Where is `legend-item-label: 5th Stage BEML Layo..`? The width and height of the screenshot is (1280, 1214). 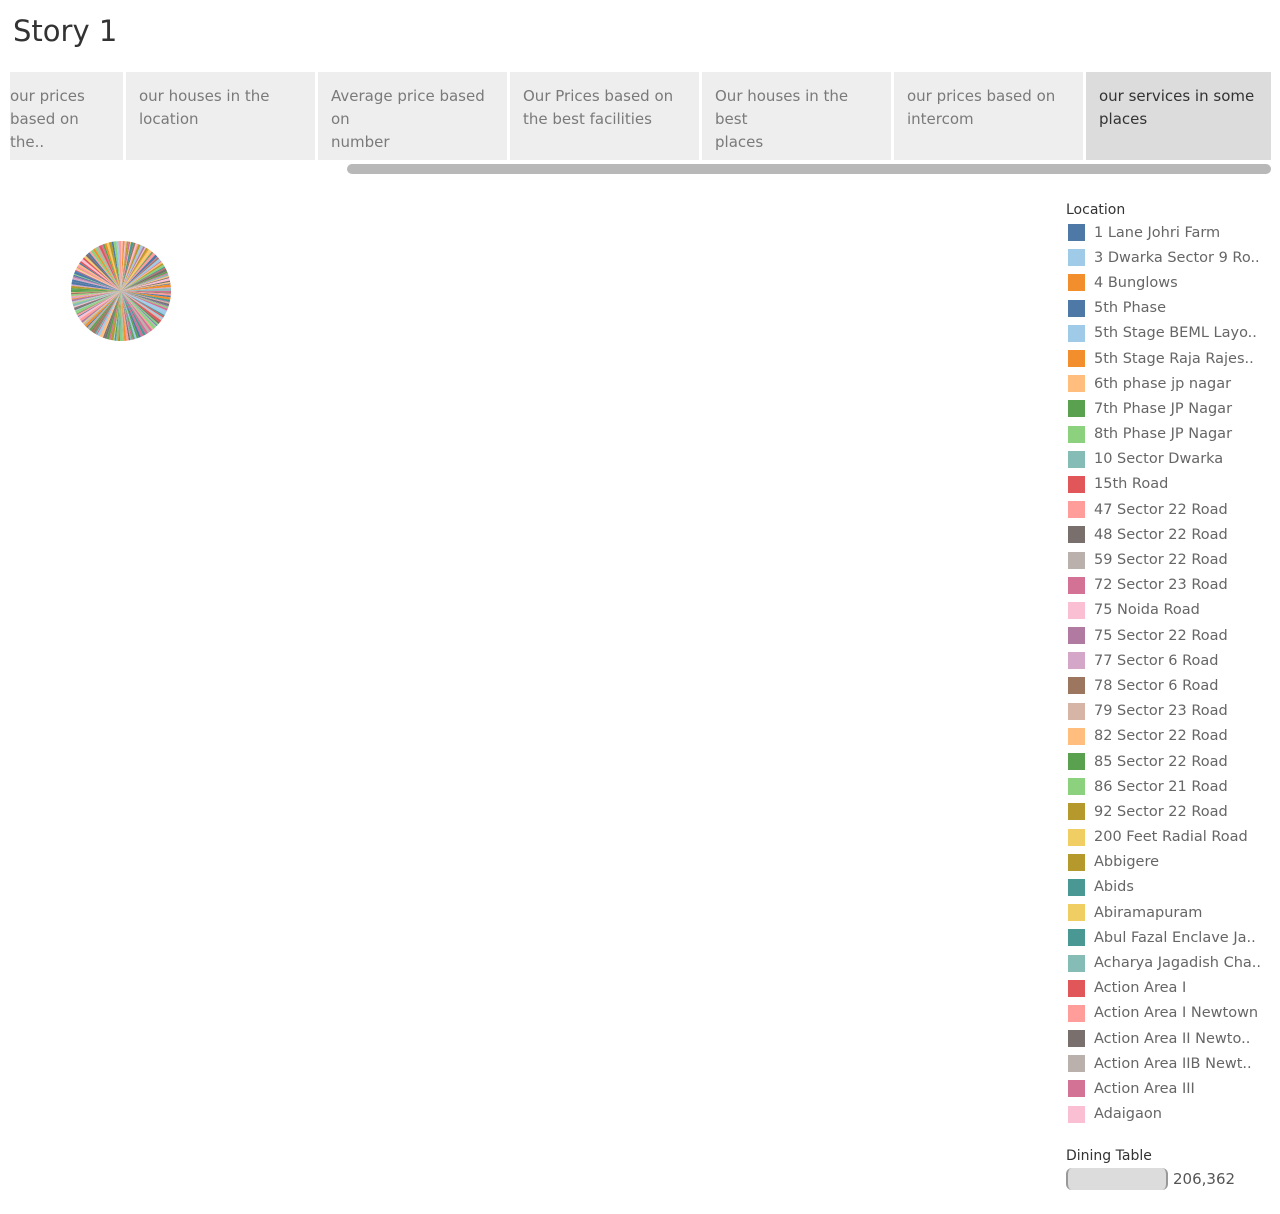 legend-item-label: 5th Stage BEML Layo.. is located at coordinates (1175, 333).